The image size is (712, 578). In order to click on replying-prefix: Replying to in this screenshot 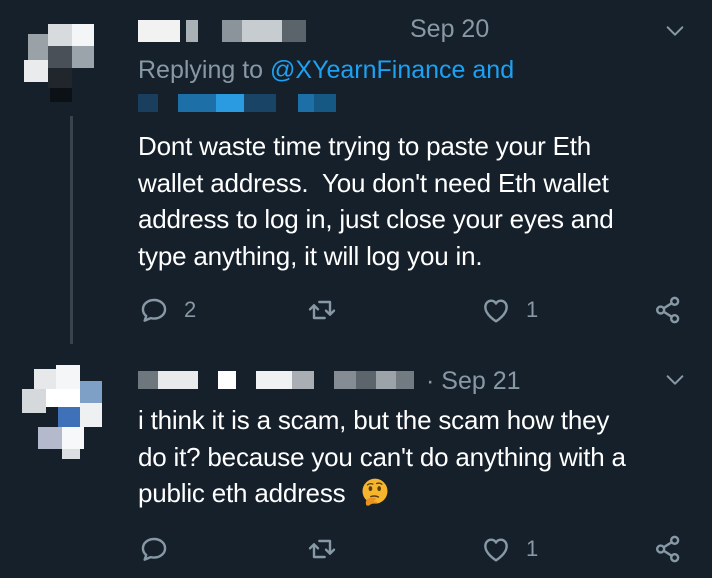, I will do `click(204, 70)`.